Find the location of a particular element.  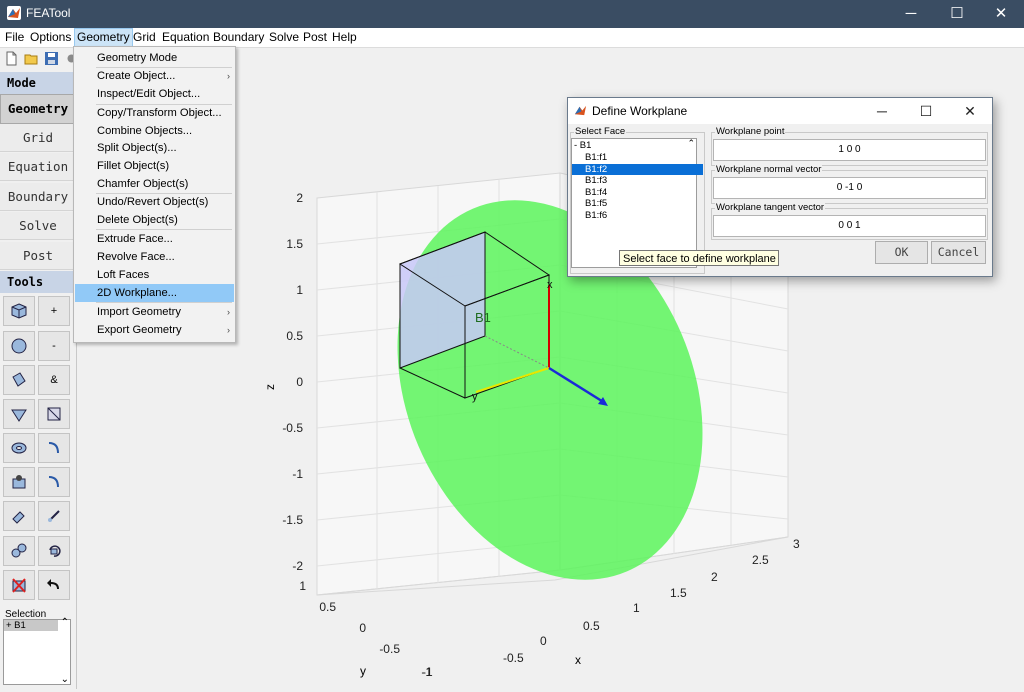

dialog-title: Define Workplane is located at coordinates (640, 111).